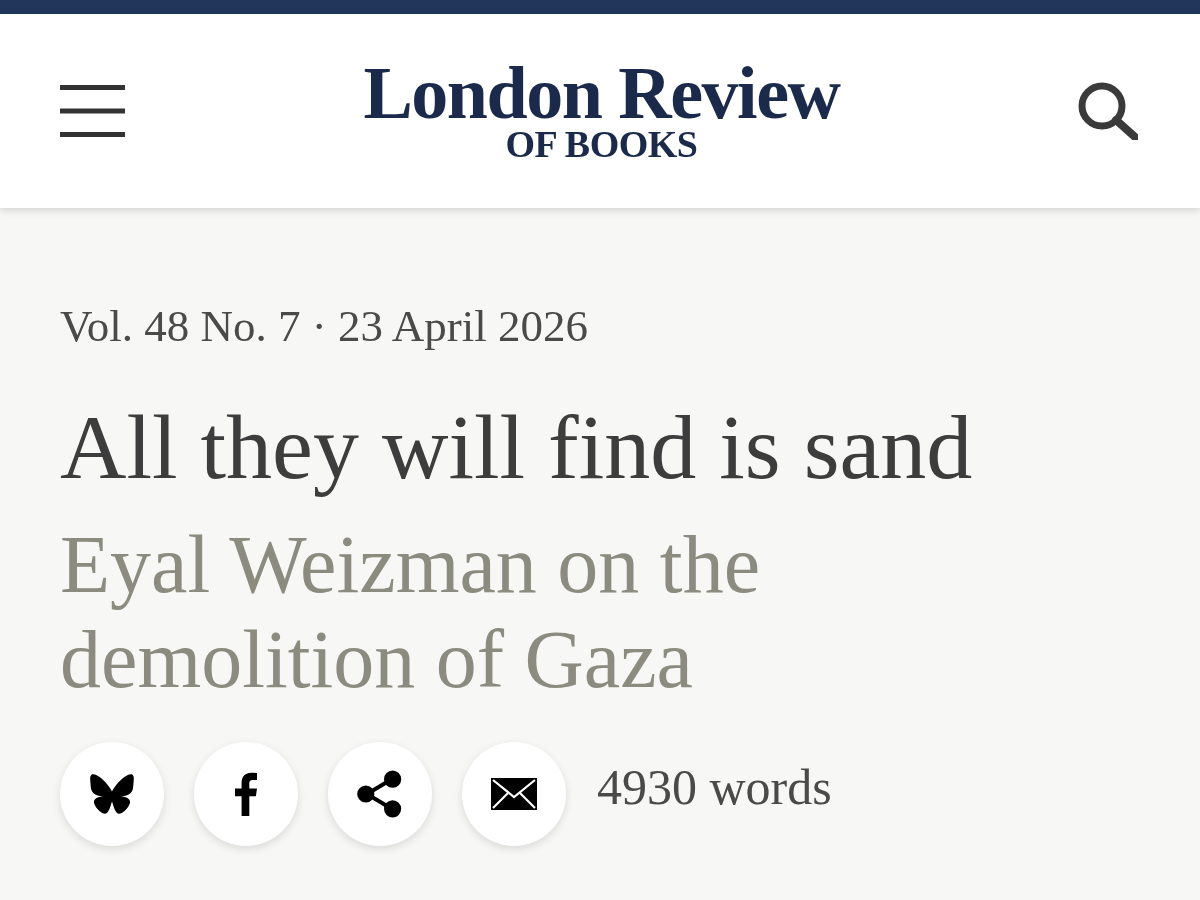  Describe the element at coordinates (601, 144) in the screenshot. I see `masthead-subtitle: OF BOOKS` at that location.